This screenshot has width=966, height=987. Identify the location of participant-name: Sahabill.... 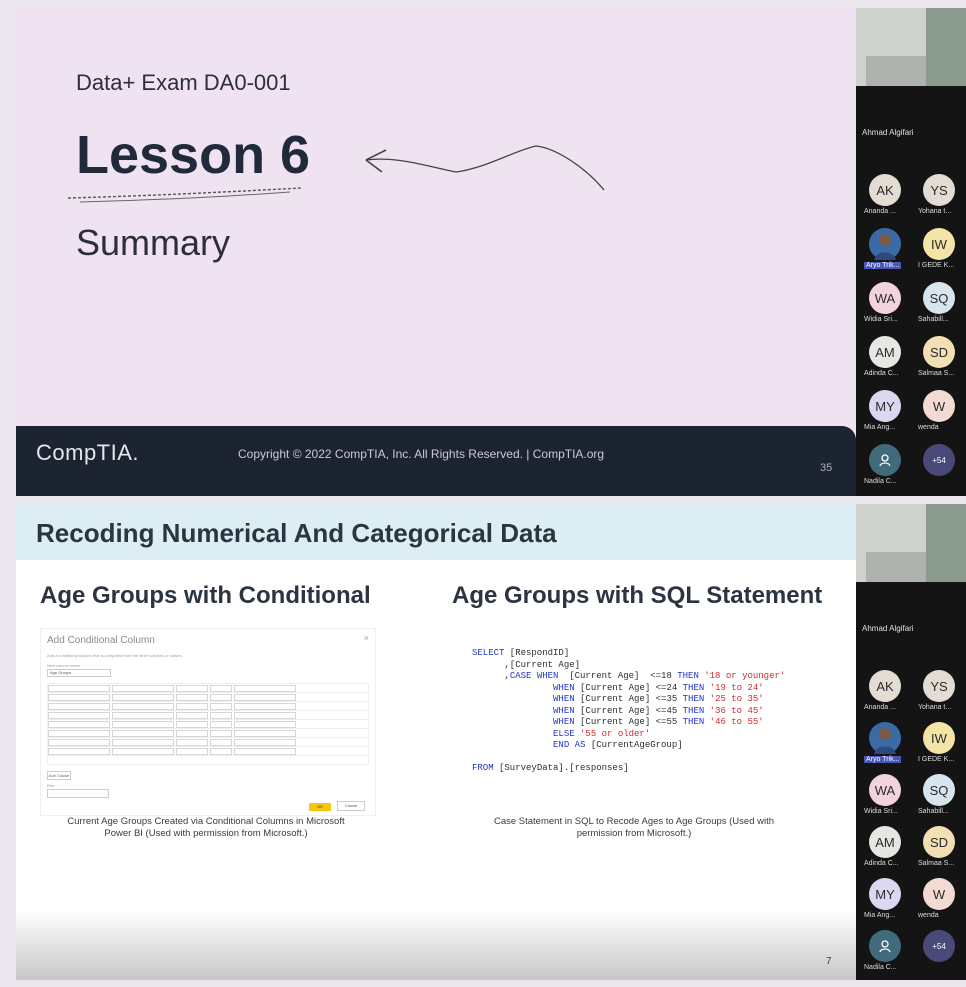
(933, 811).